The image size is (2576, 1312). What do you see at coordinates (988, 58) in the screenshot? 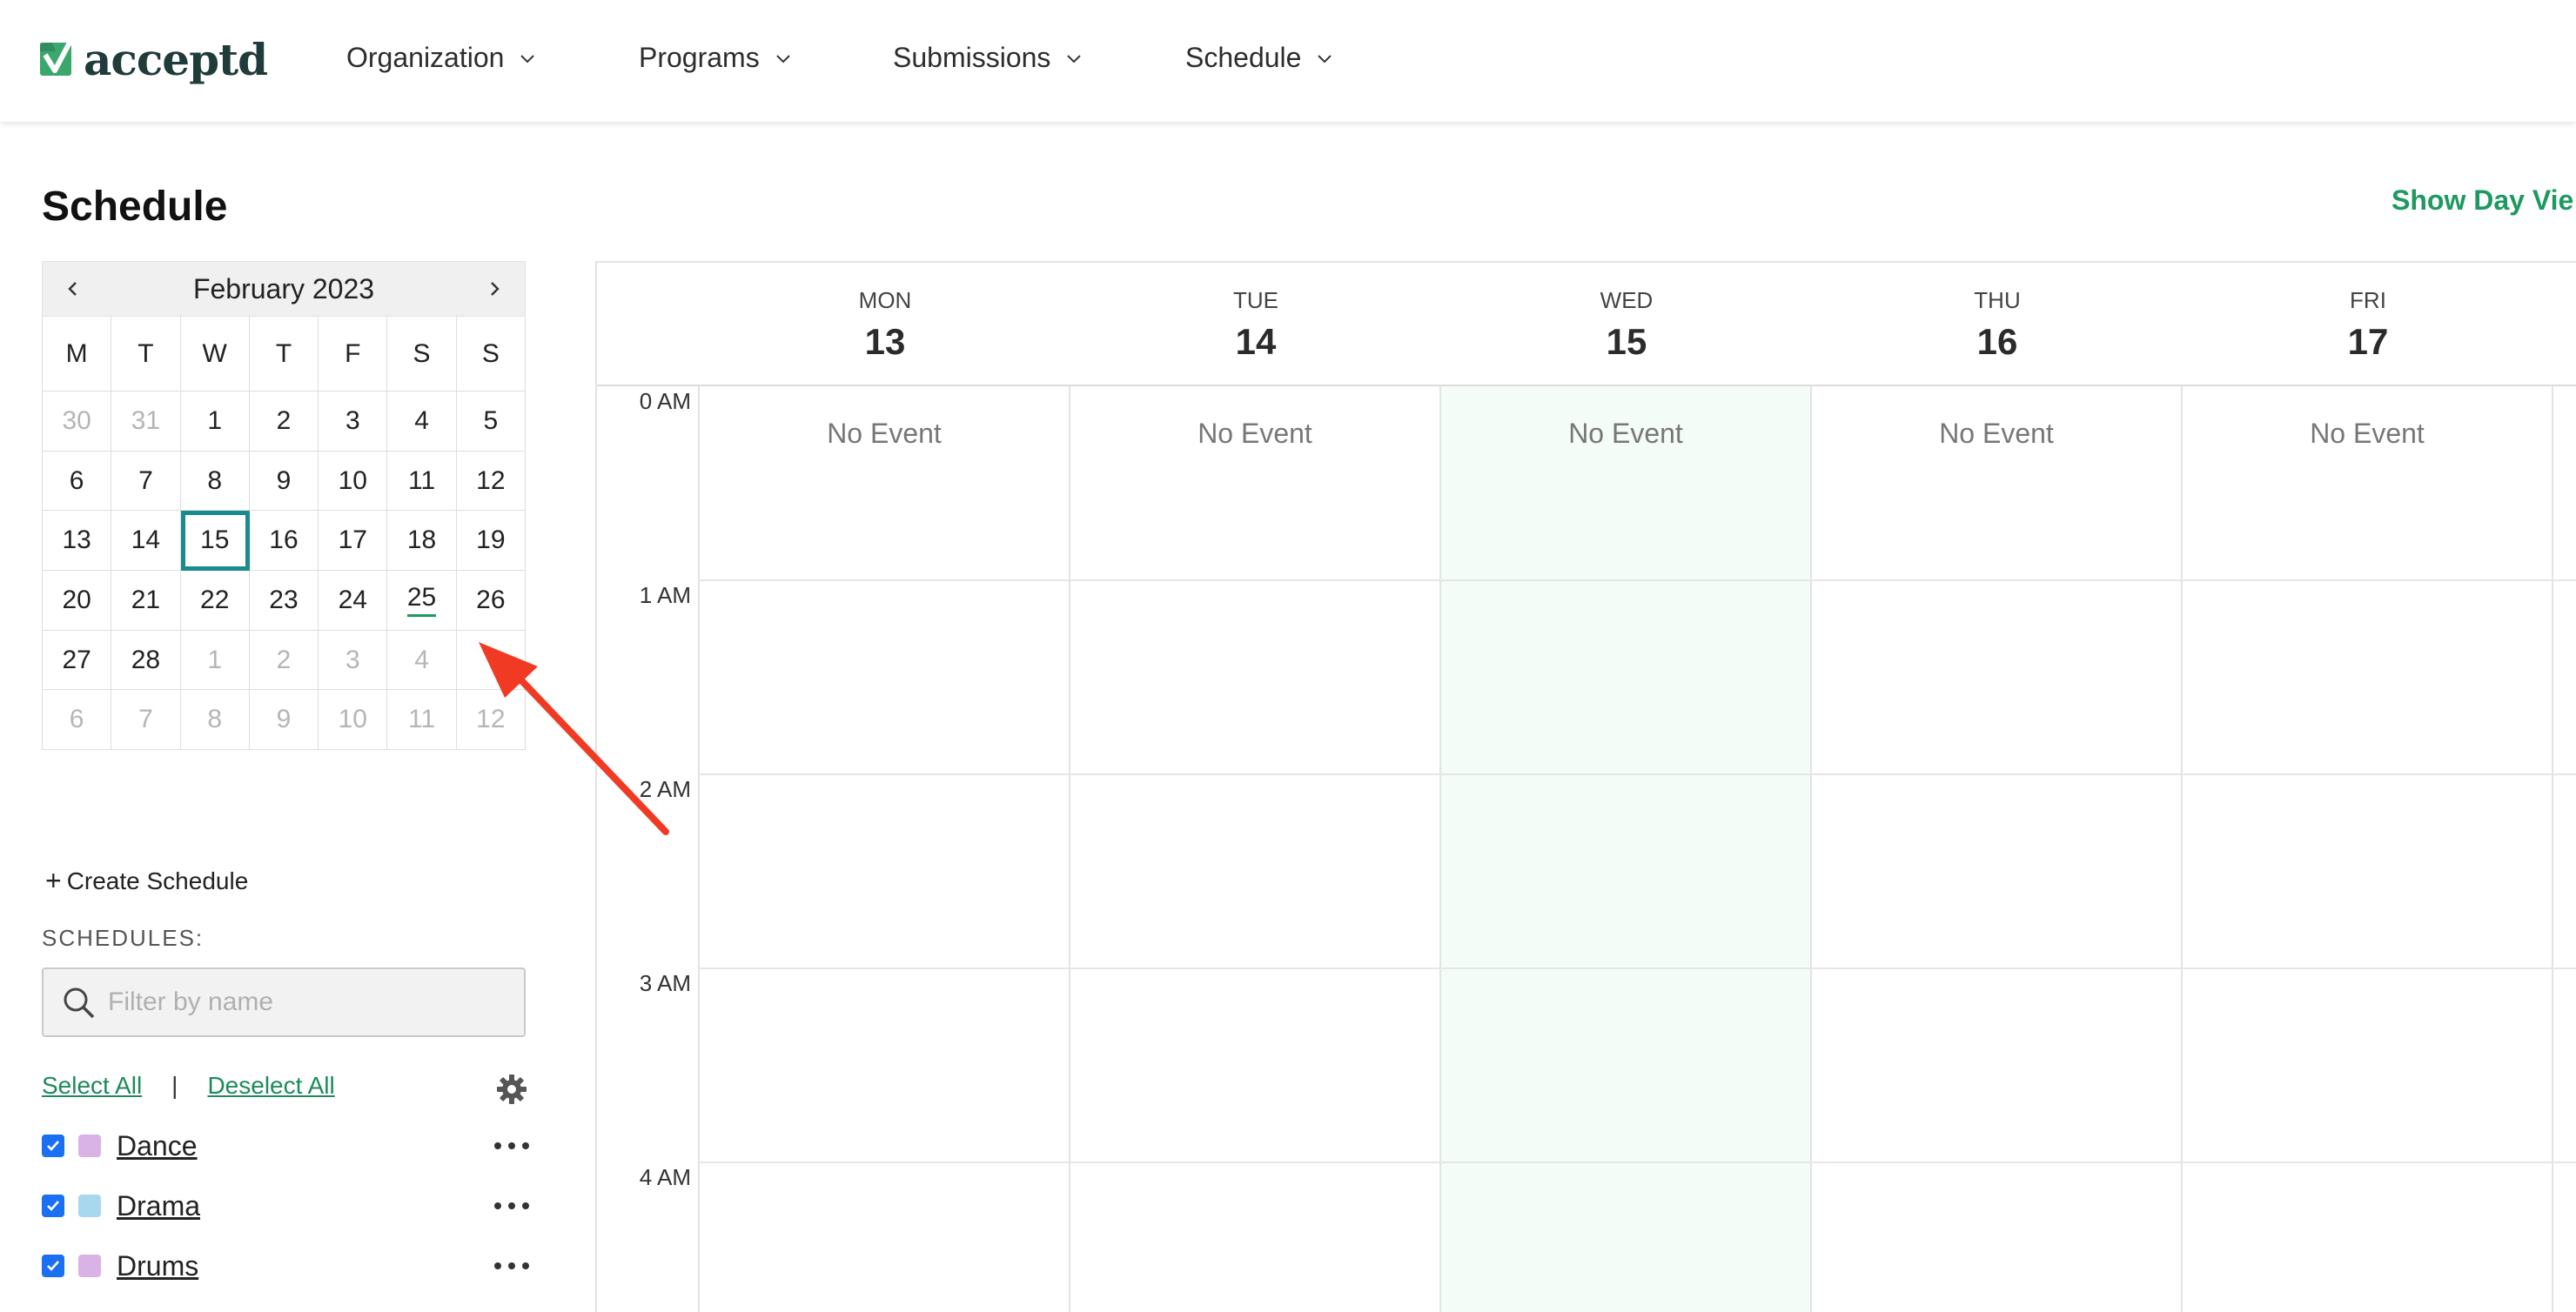
I see `nav-submissions: Submissions` at bounding box center [988, 58].